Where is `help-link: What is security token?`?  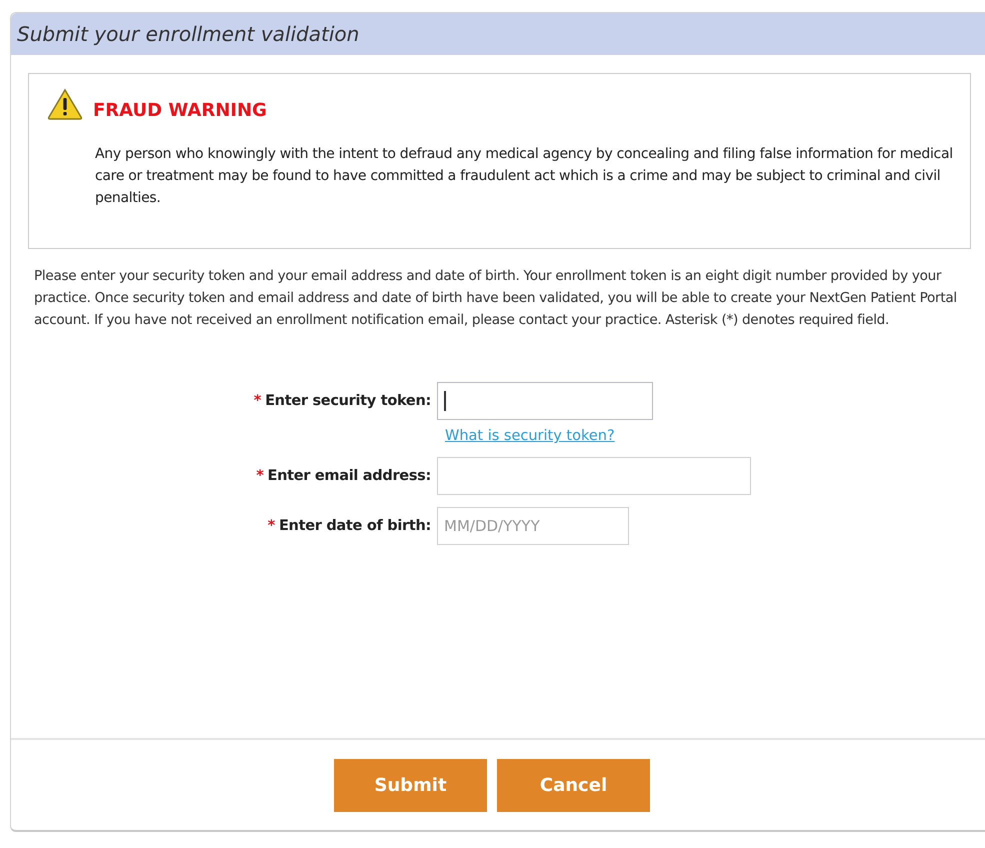
help-link: What is security token? is located at coordinates (530, 436).